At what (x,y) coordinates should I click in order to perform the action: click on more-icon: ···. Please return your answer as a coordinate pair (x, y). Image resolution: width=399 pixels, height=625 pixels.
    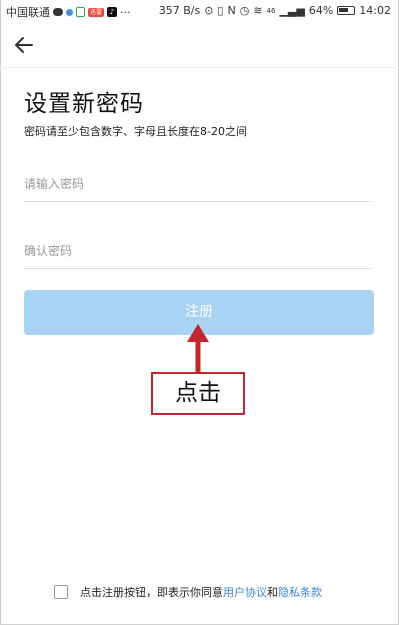
    Looking at the image, I should click on (125, 12).